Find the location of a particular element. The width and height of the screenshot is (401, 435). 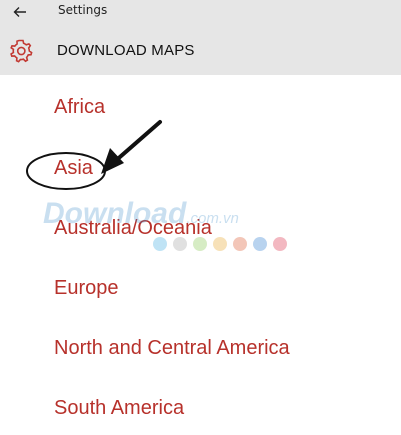

arrow-left-icon is located at coordinates (19, 12).